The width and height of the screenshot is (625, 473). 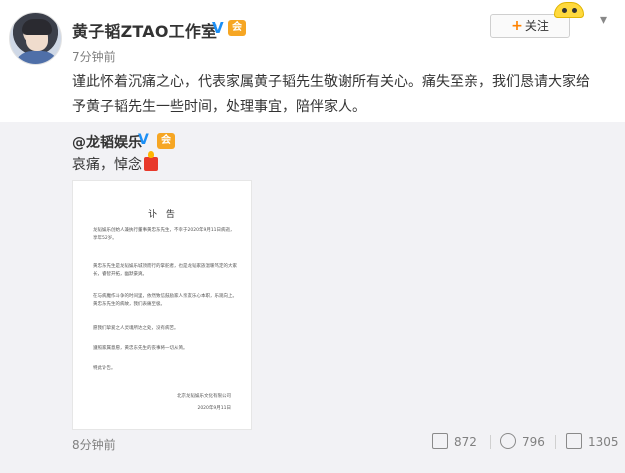 What do you see at coordinates (508, 441) in the screenshot?
I see `comment-icon` at bounding box center [508, 441].